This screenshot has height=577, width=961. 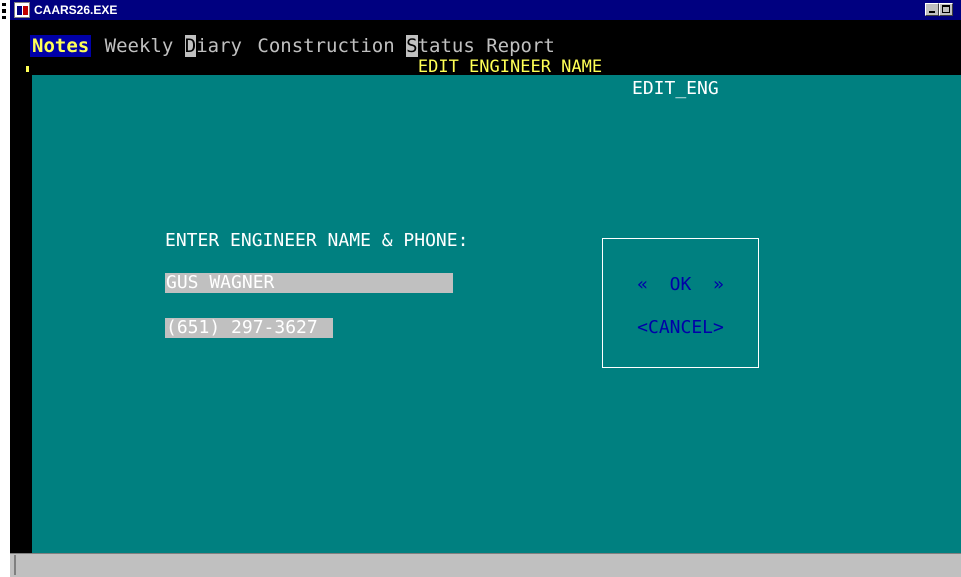 I want to click on menu-construction-status-report: Construction Status Report, so click(x=405, y=46).